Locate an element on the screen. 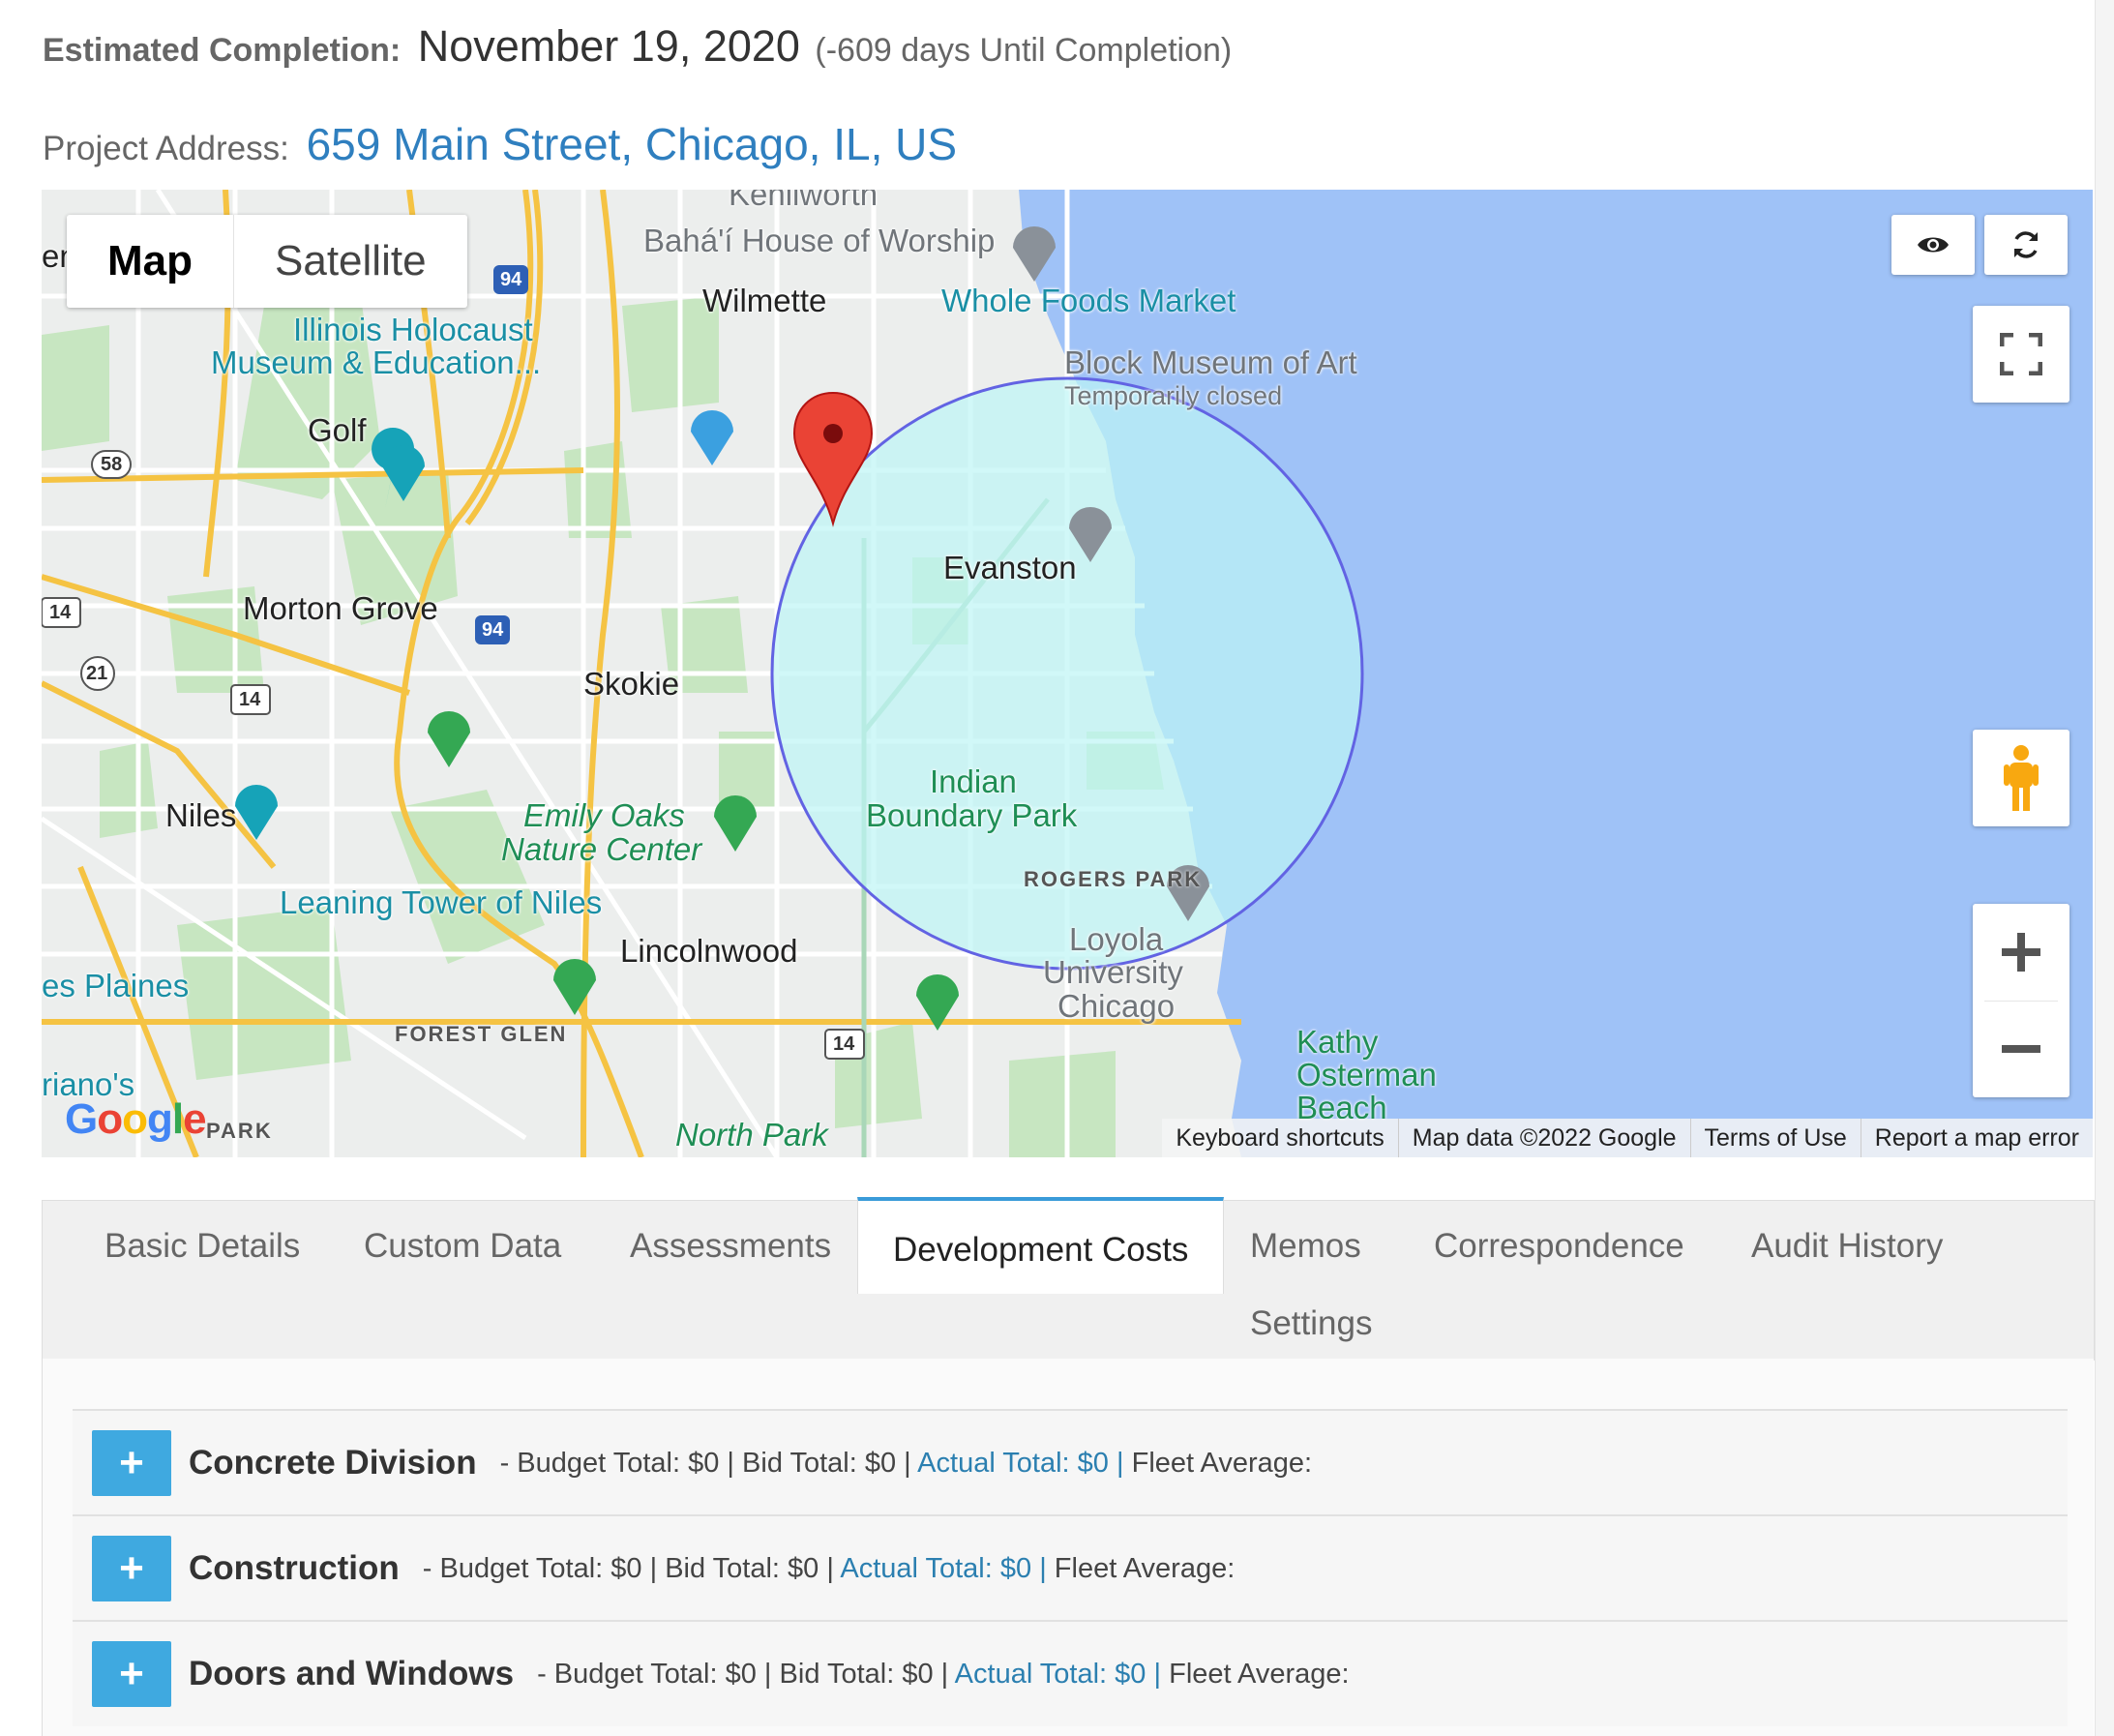 The height and width of the screenshot is (1736, 2114). fullscreen-icon is located at coordinates (2021, 354).